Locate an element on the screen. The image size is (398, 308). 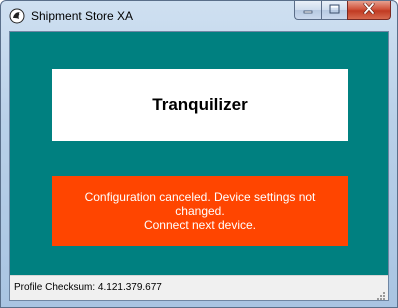
message-line-3: Connect next device. is located at coordinates (200, 225).